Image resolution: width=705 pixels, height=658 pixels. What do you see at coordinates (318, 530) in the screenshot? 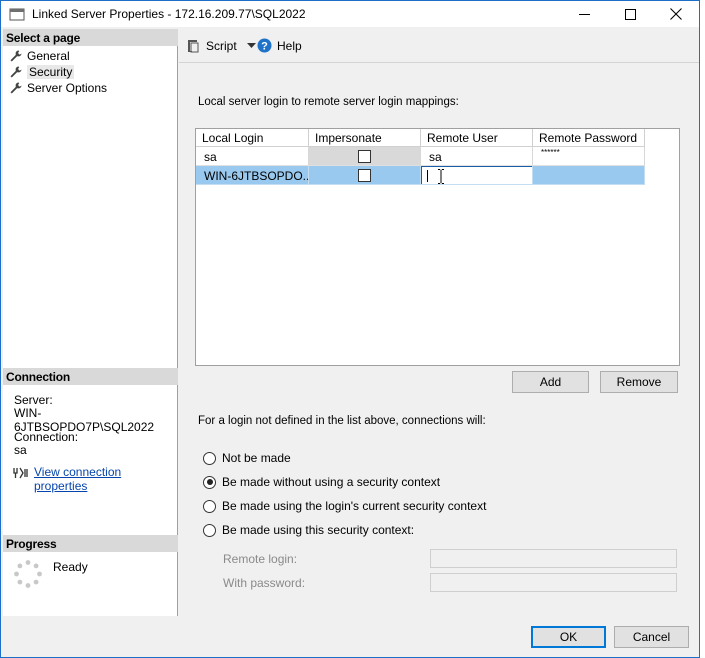
I see `radio-label: Be made using this security context:` at bounding box center [318, 530].